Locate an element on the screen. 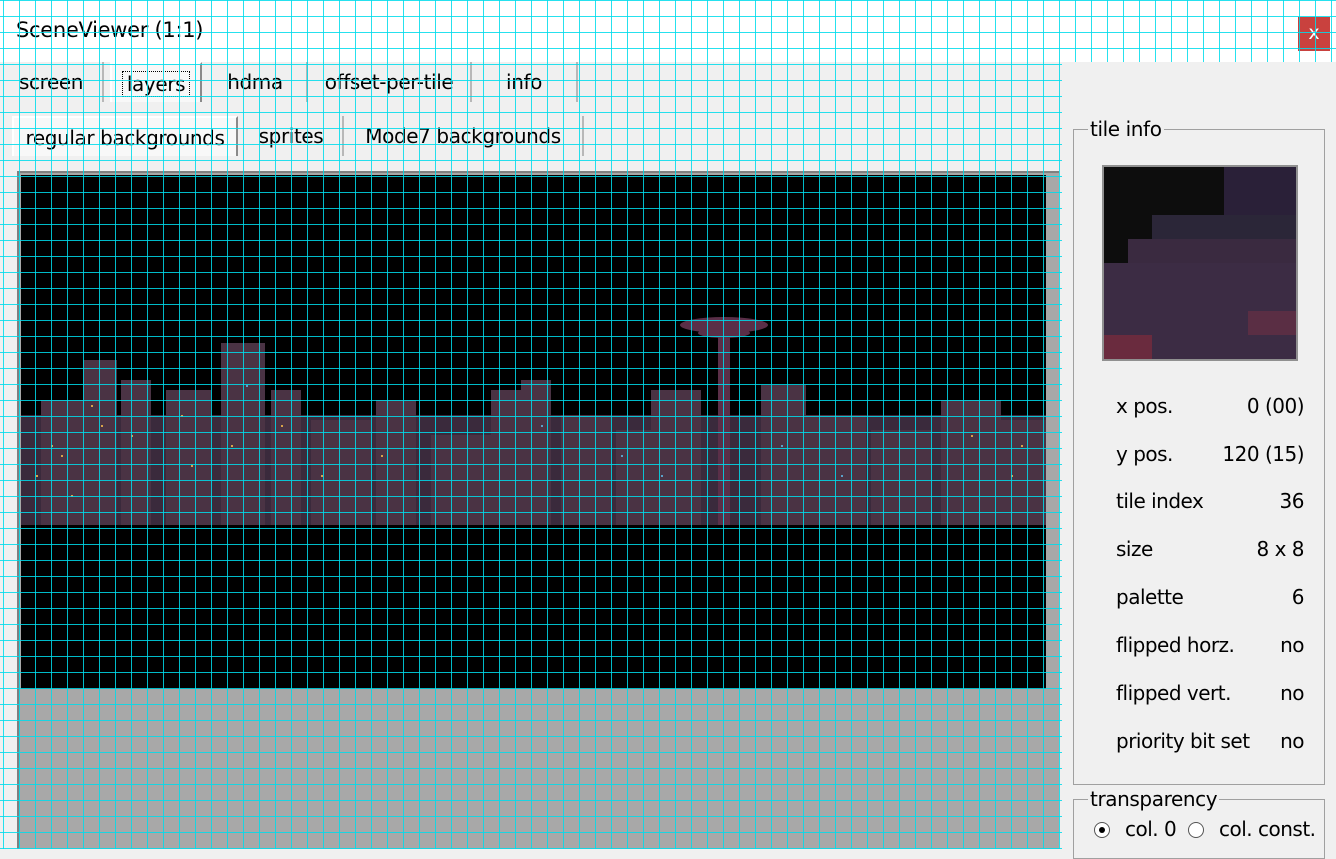 This screenshot has width=1336, height=859. property-label: y pos. is located at coordinates (1144, 454).